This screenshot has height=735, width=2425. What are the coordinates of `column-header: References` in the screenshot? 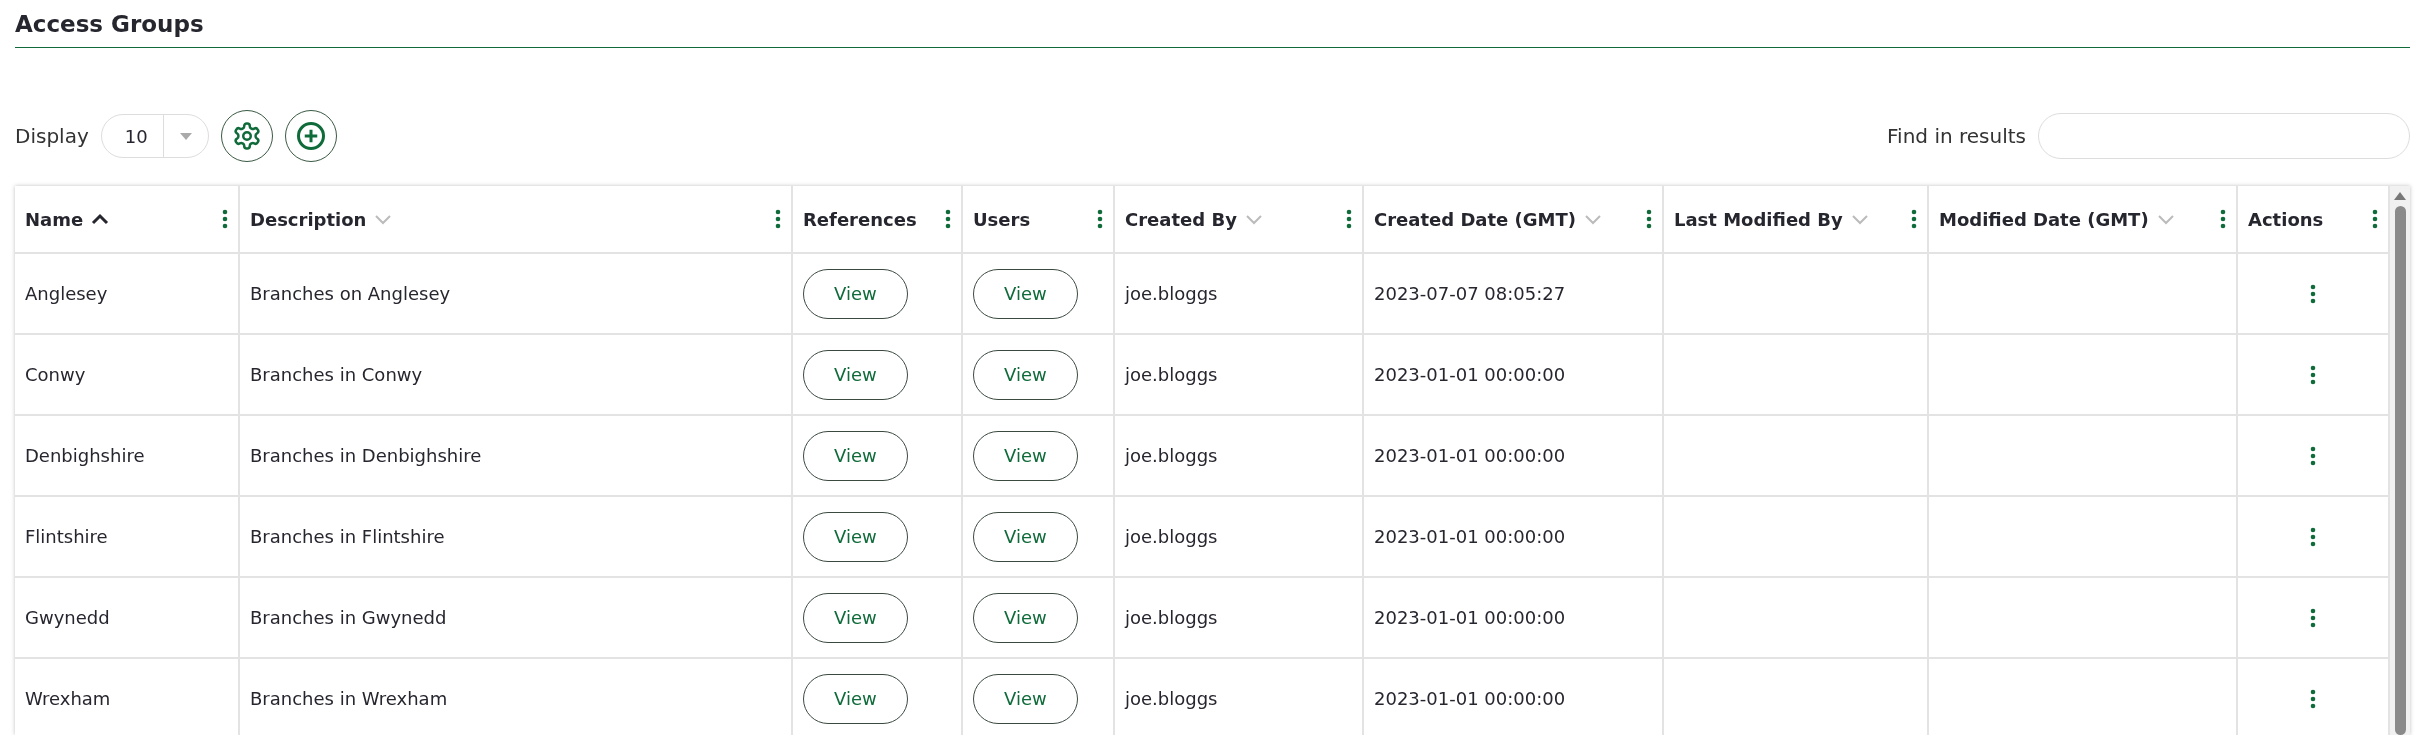 It's located at (878, 219).